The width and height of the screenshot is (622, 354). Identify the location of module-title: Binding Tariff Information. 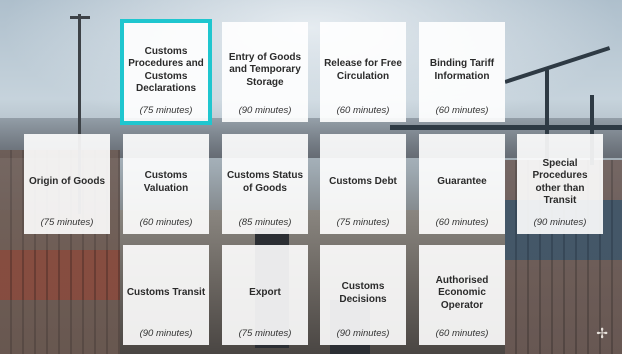
(462, 70).